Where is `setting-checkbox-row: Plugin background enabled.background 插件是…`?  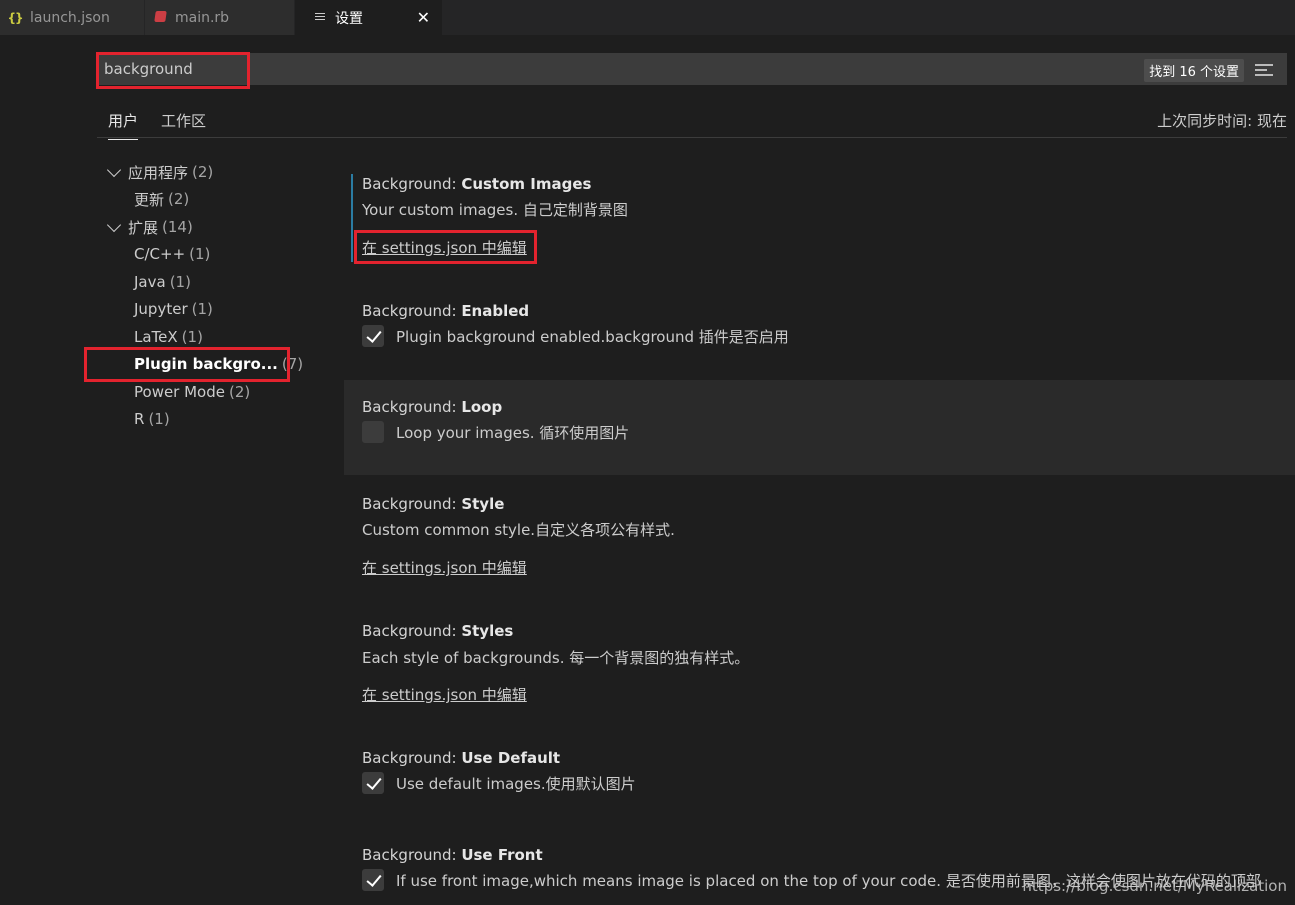
setting-checkbox-row: Plugin background enabled.background 插件是… is located at coordinates (575, 336).